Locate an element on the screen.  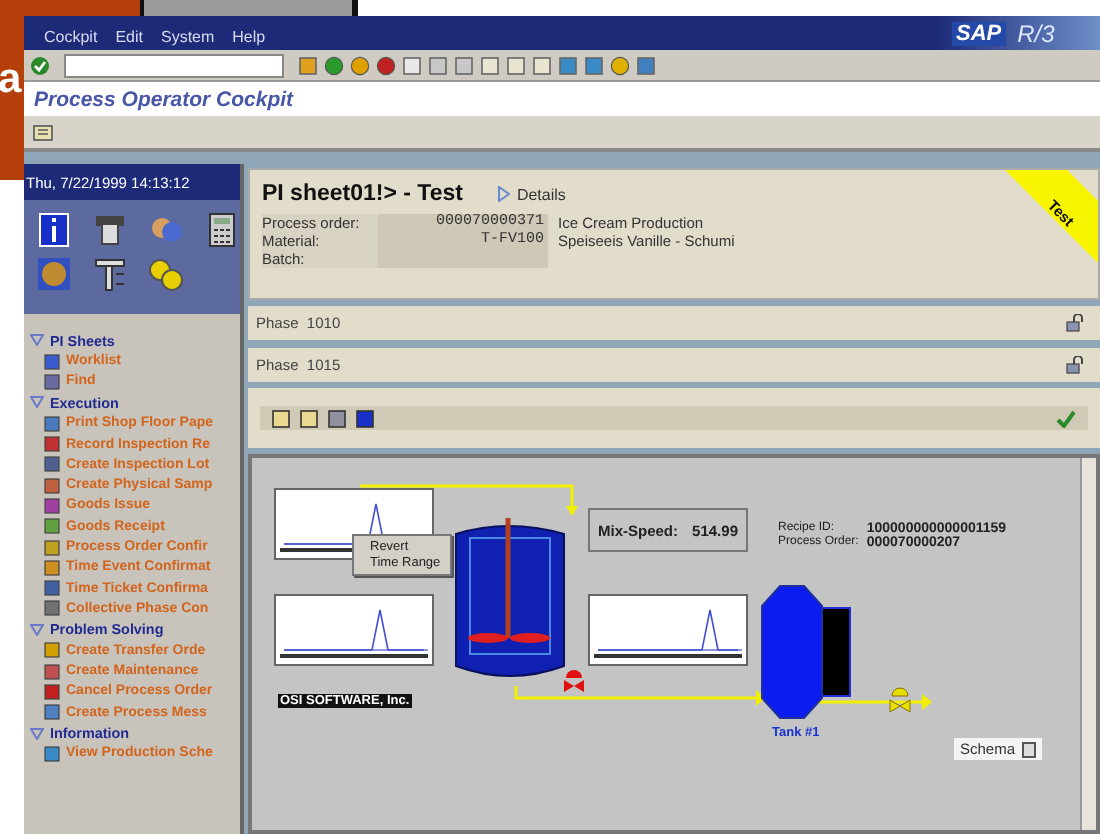
check-icon is located at coordinates (1066, 418).